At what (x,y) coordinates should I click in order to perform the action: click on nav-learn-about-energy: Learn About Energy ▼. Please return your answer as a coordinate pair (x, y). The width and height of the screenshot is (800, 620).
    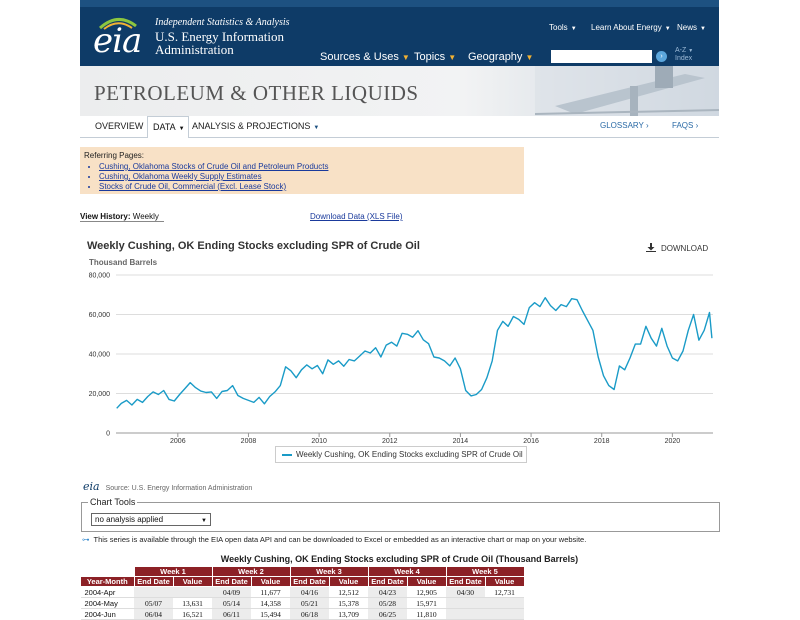
    Looking at the image, I should click on (631, 27).